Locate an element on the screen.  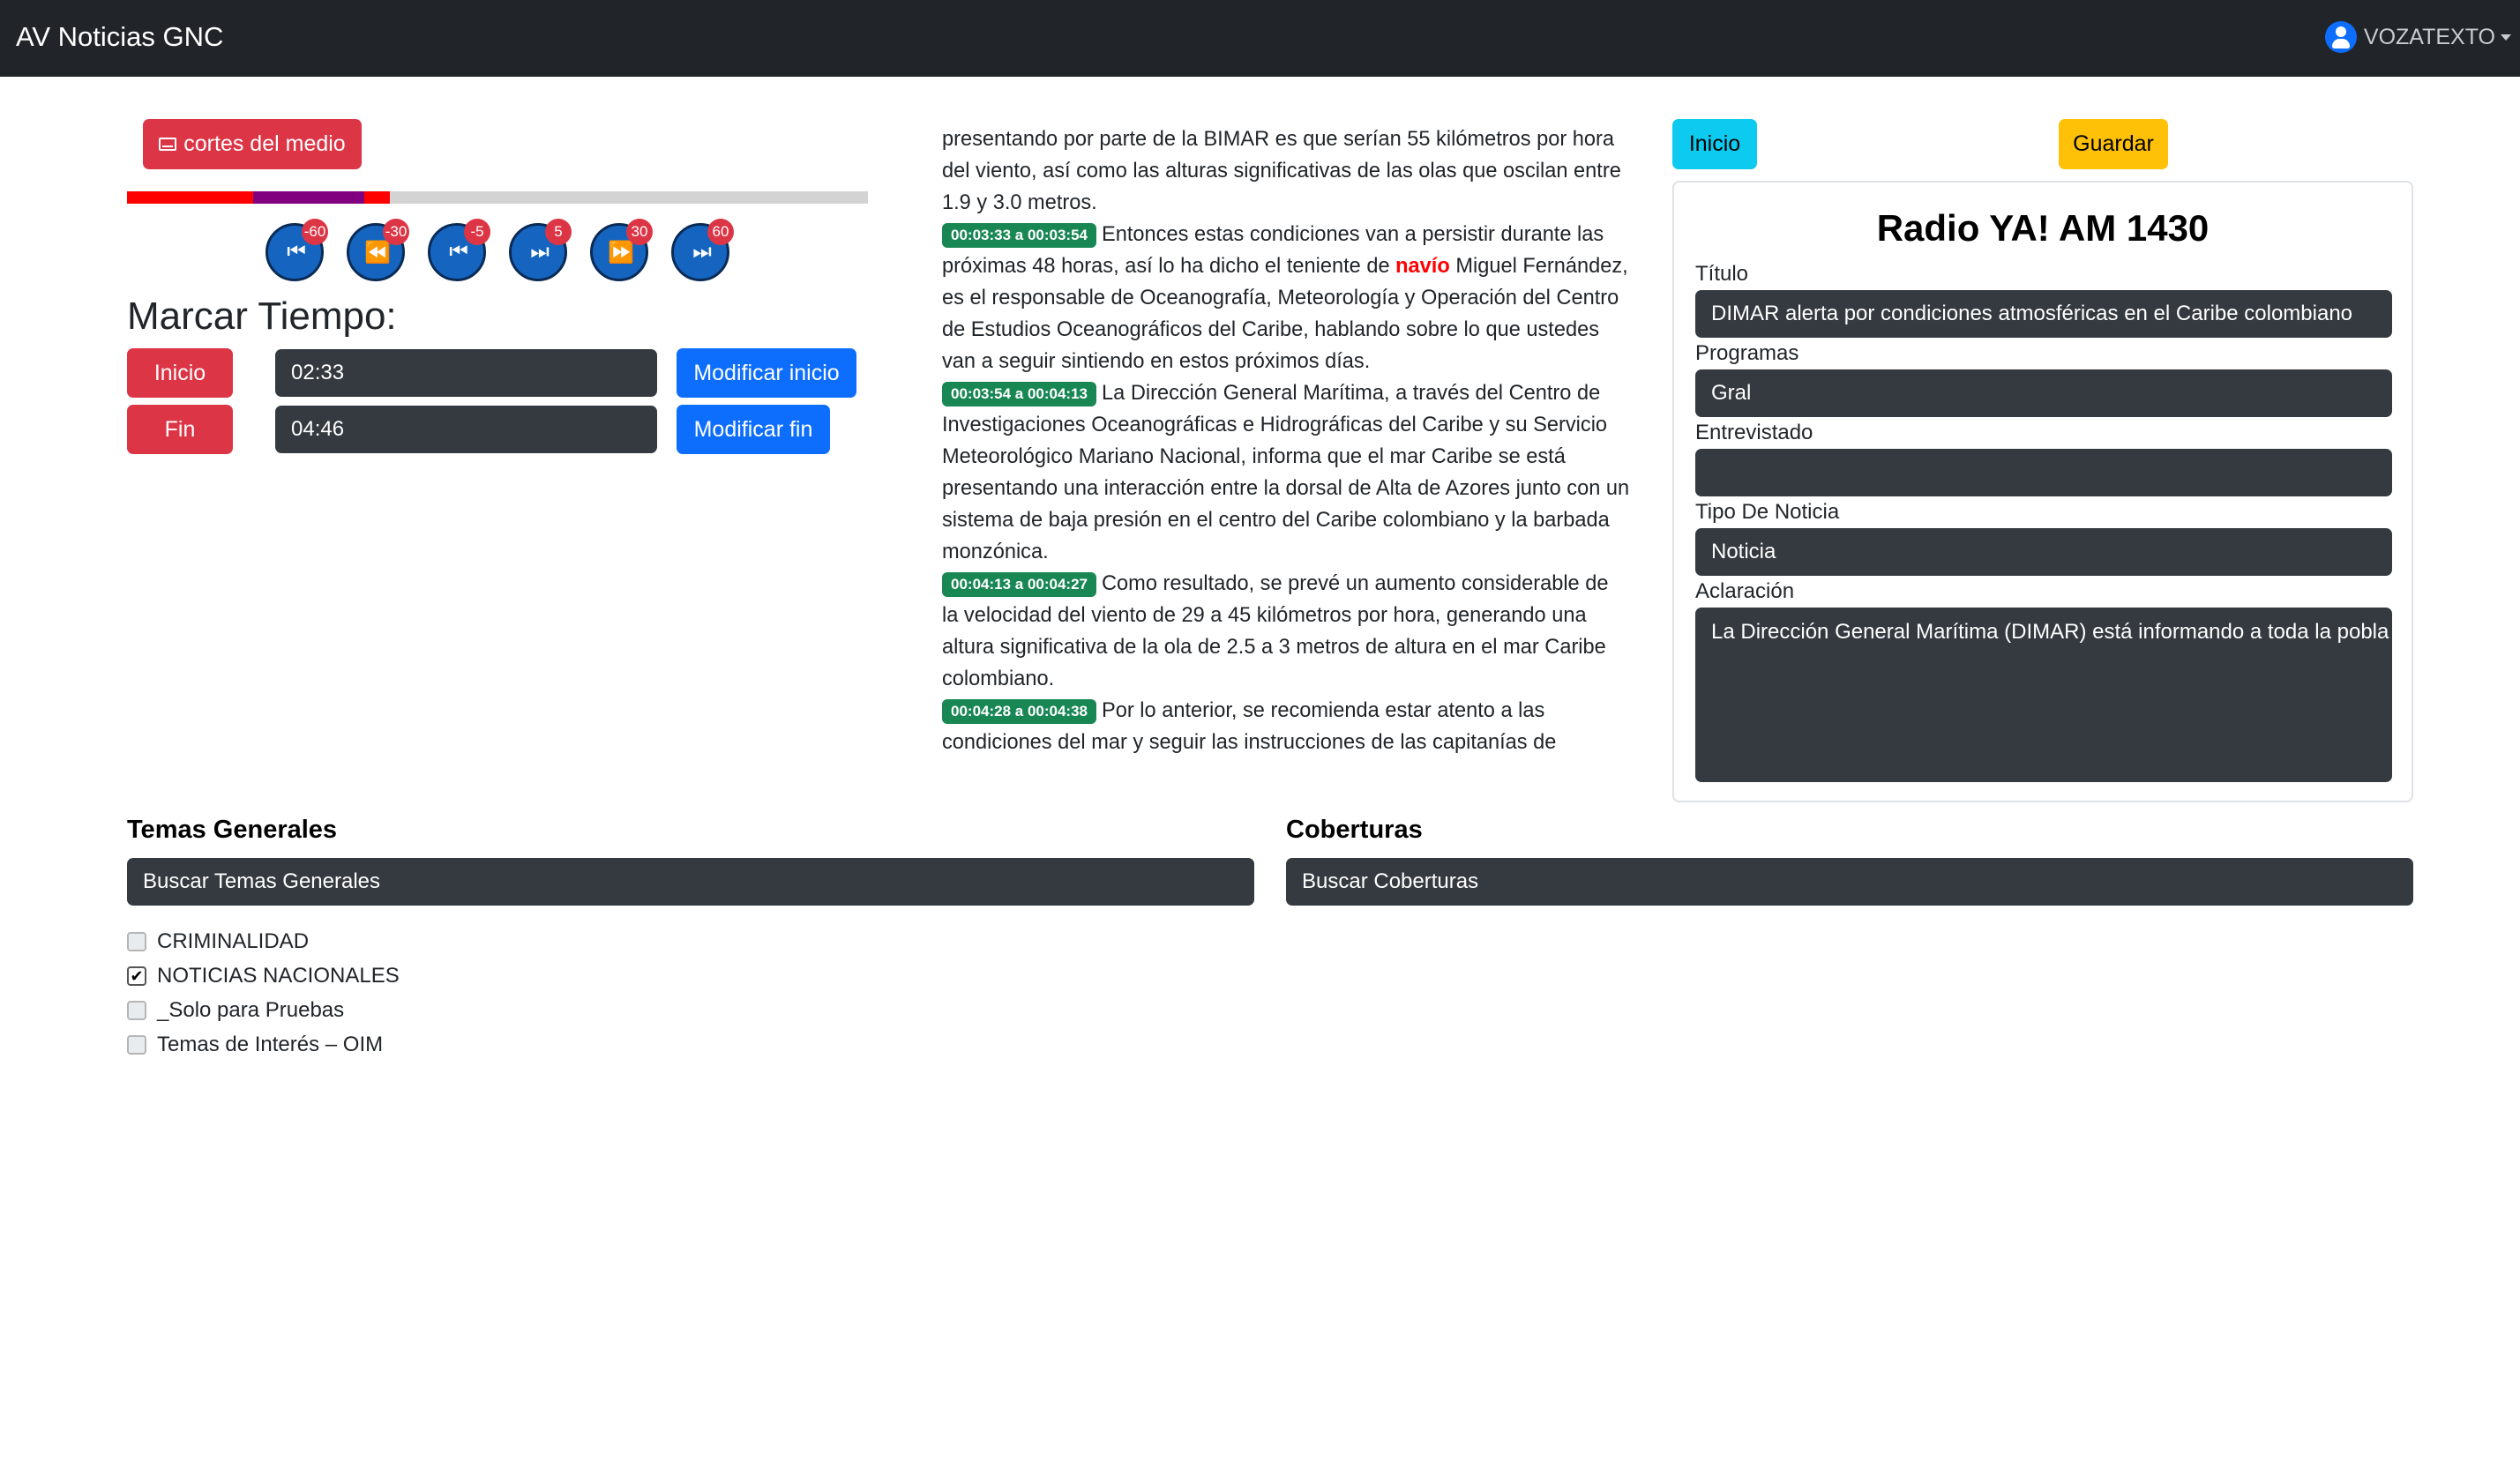
tema-checkbox-row: Temas de Interés – OIM is located at coordinates (255, 1045).